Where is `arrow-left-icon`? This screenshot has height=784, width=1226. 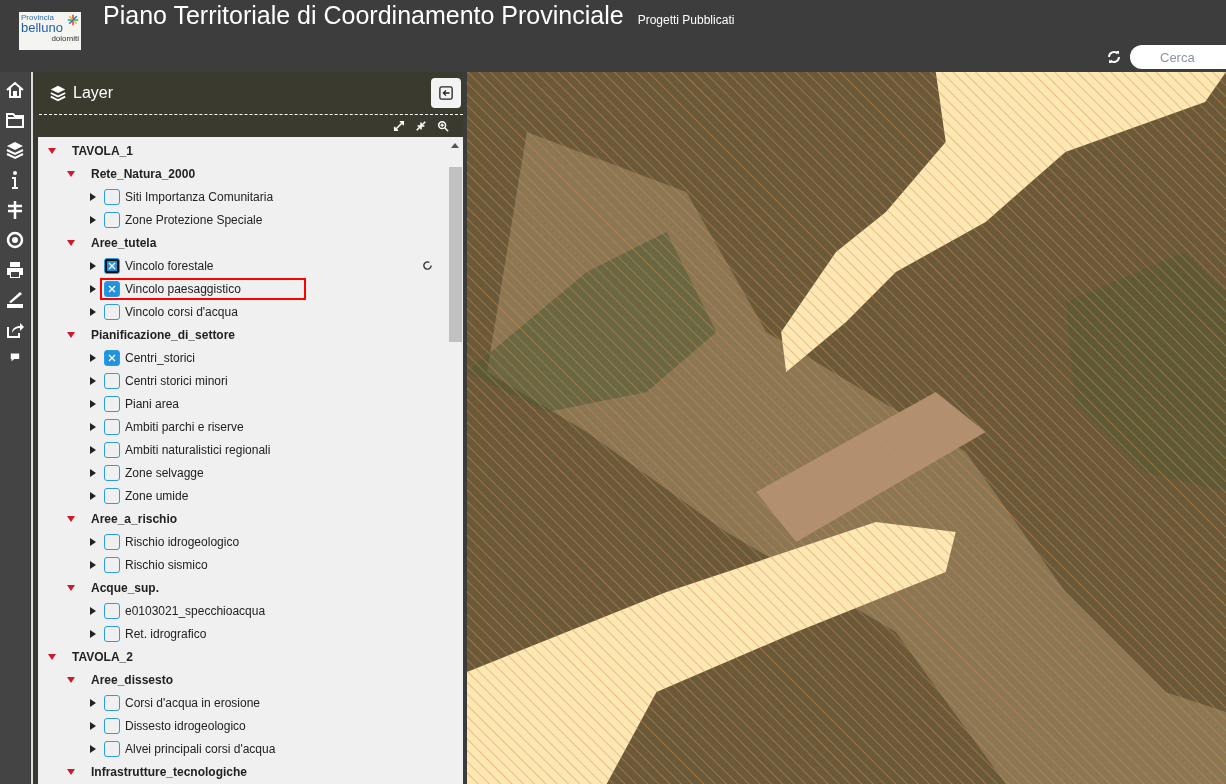
arrow-left-icon is located at coordinates (446, 93).